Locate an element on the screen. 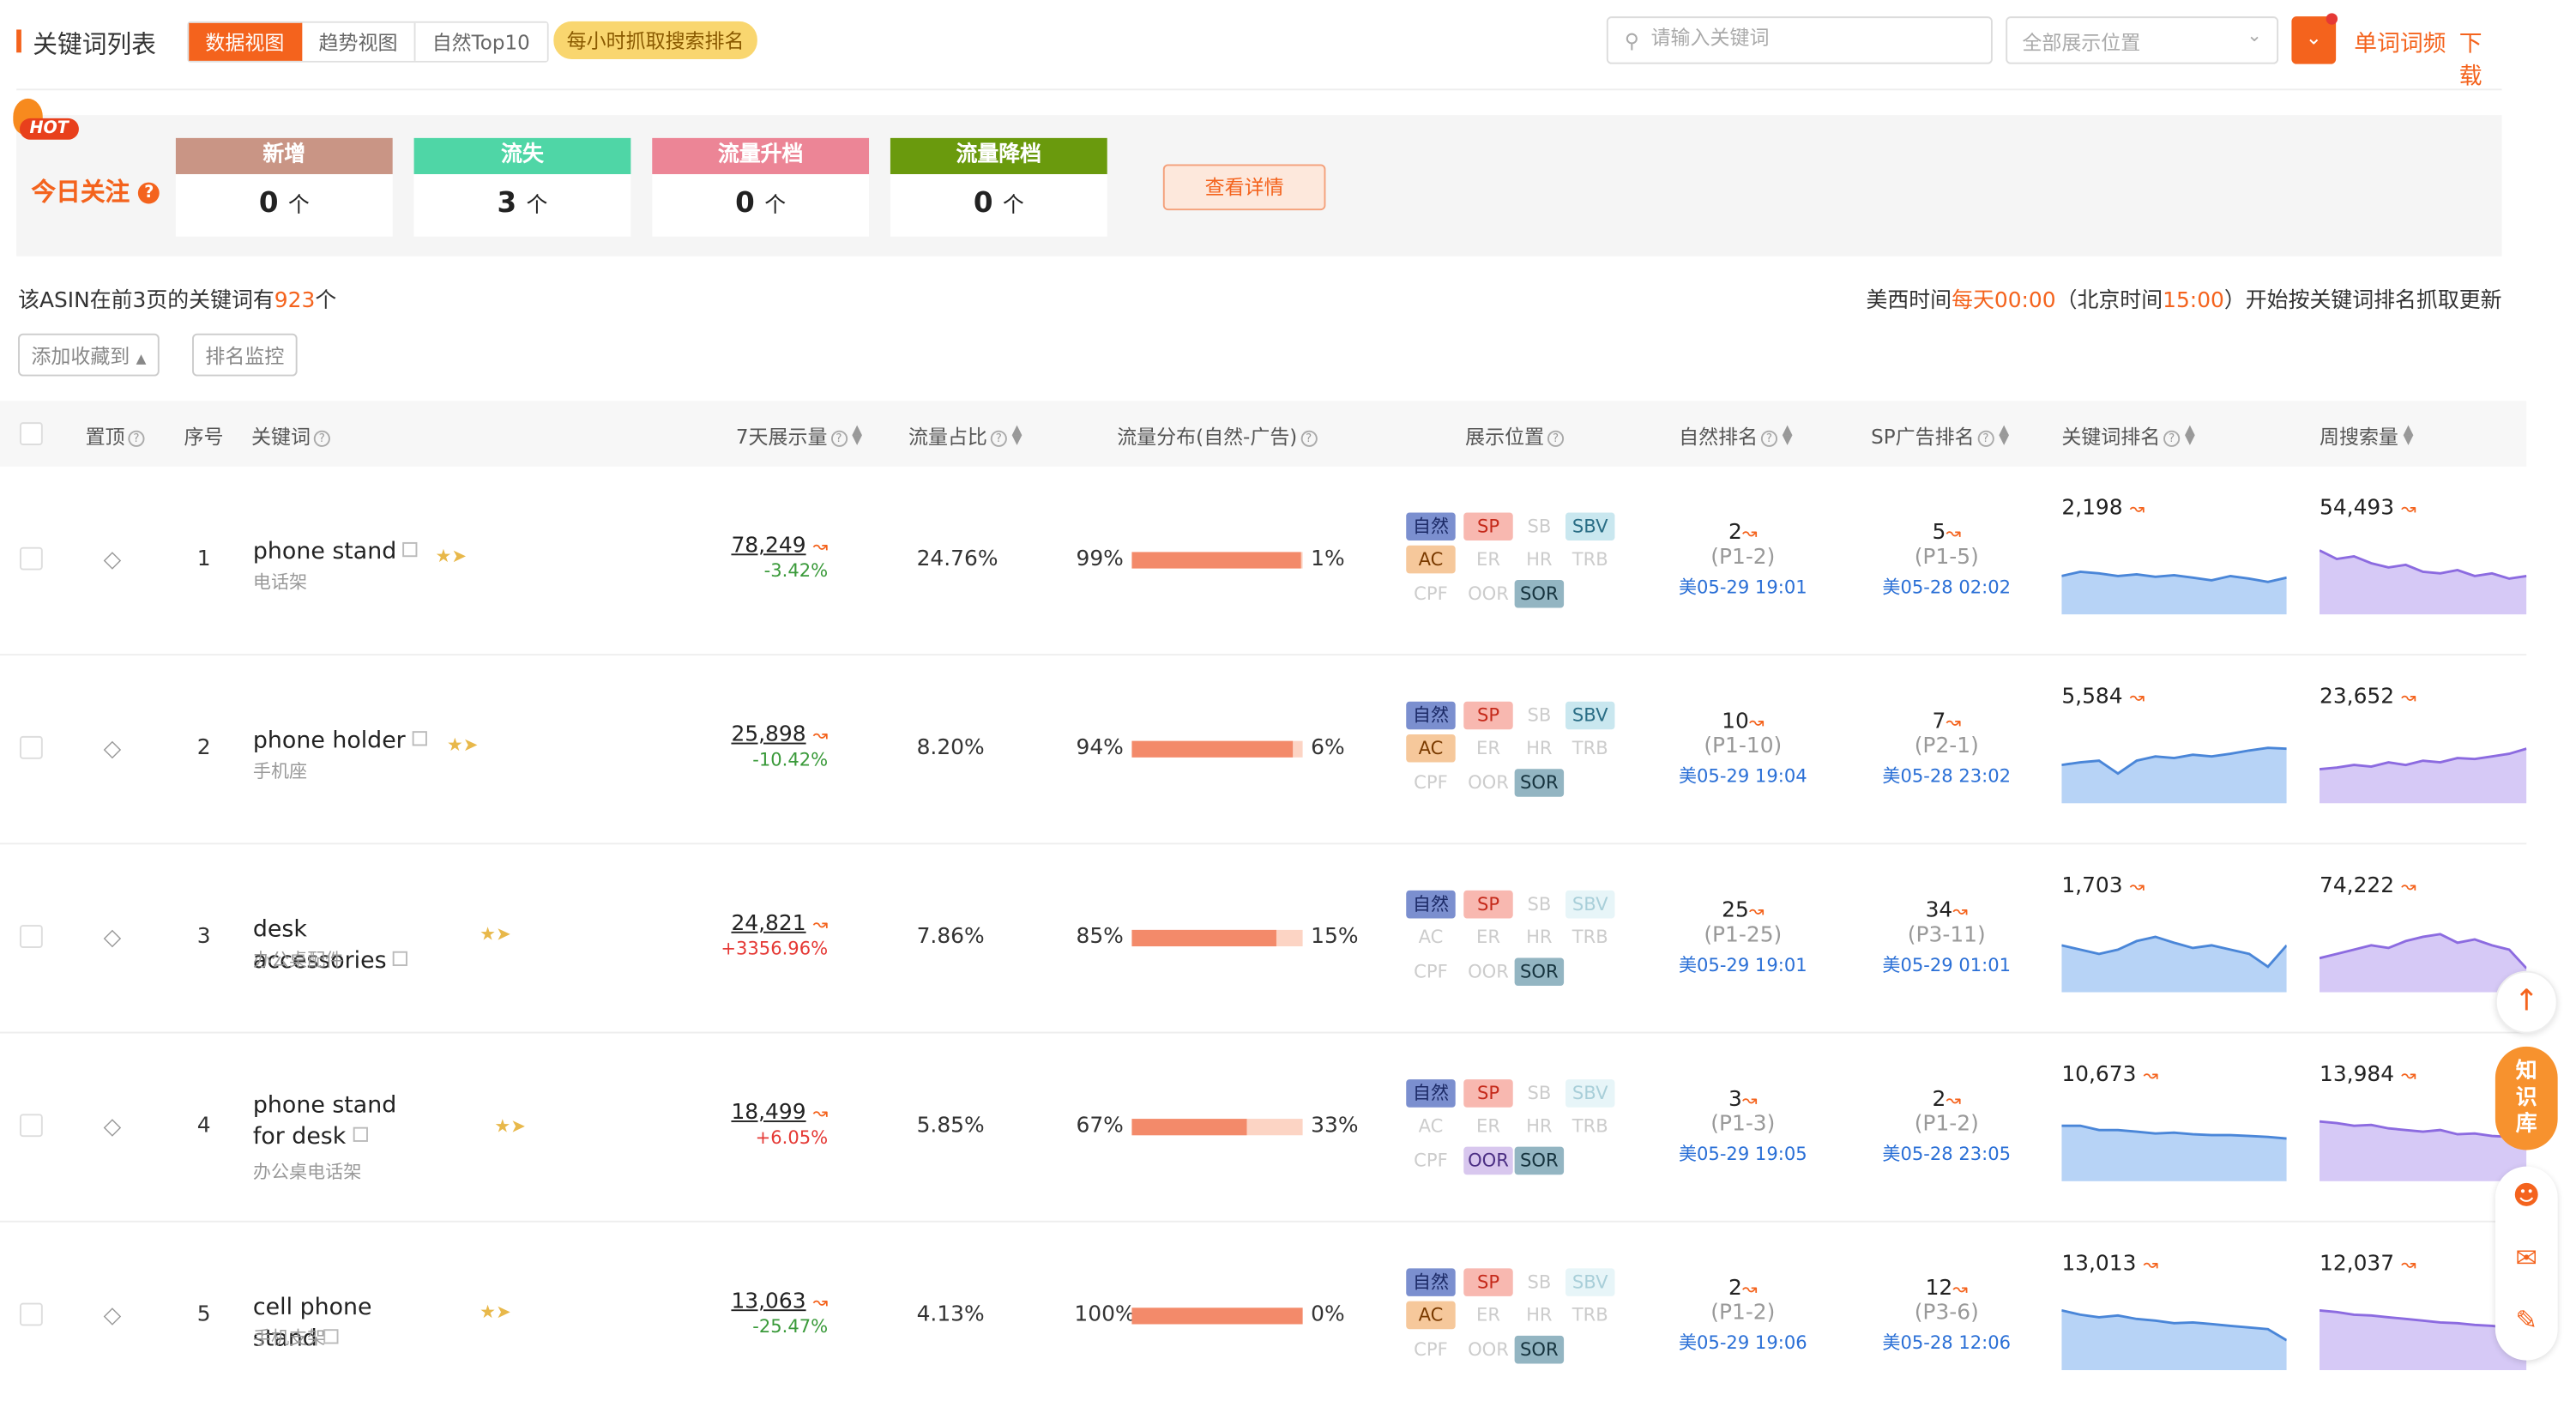 This screenshot has height=1401, width=2576. knowledge-base-button: 知识库 is located at coordinates (2526, 1098).